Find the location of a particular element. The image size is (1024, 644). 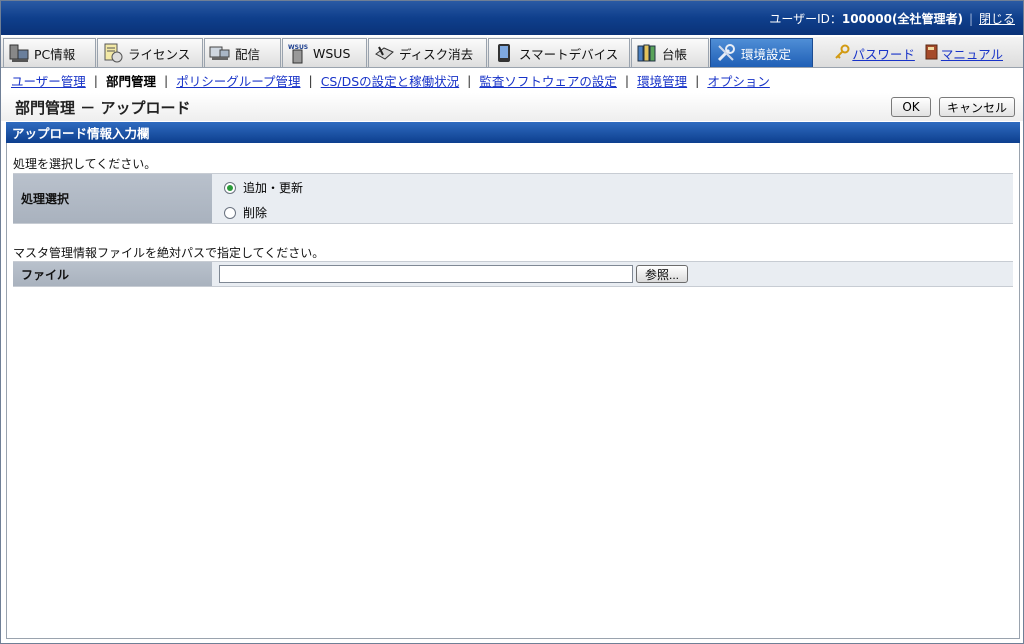

tab-wsus: WSUS WSUS is located at coordinates (324, 52).